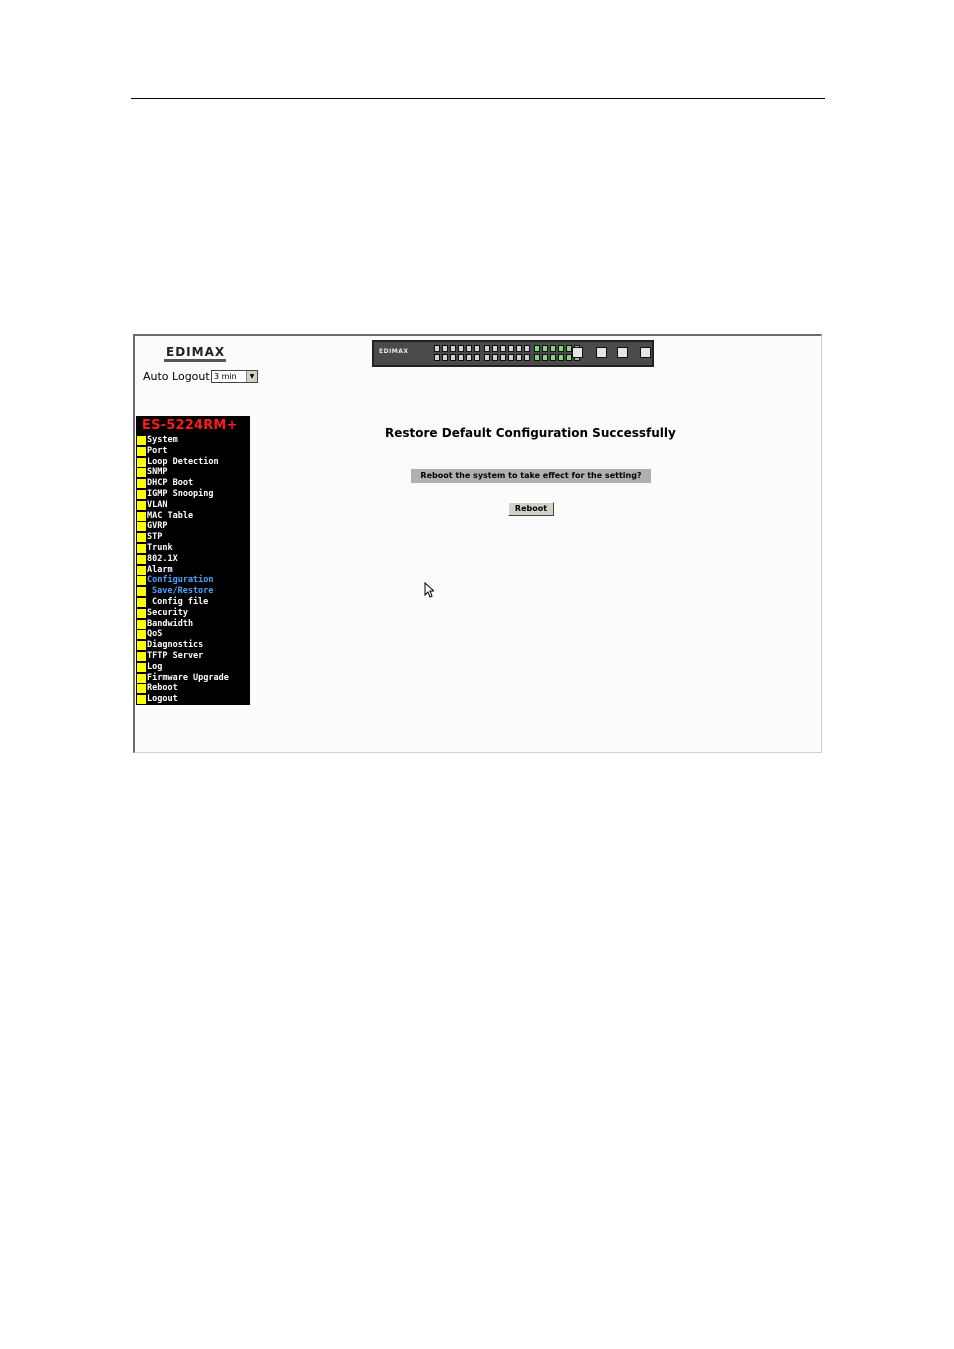  What do you see at coordinates (180, 493) in the screenshot?
I see `sidebar-item-label: IGMP Snooping` at bounding box center [180, 493].